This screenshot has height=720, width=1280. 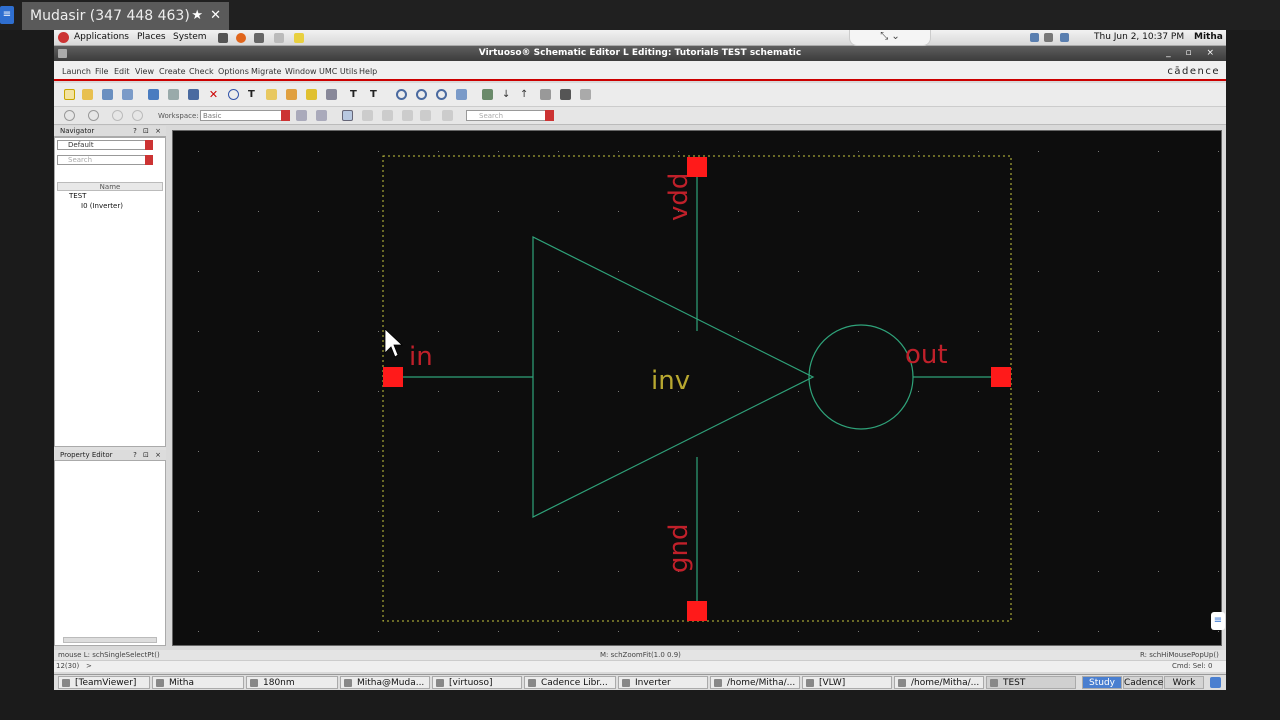 What do you see at coordinates (387, 115) in the screenshot?
I see `select-net-icon` at bounding box center [387, 115].